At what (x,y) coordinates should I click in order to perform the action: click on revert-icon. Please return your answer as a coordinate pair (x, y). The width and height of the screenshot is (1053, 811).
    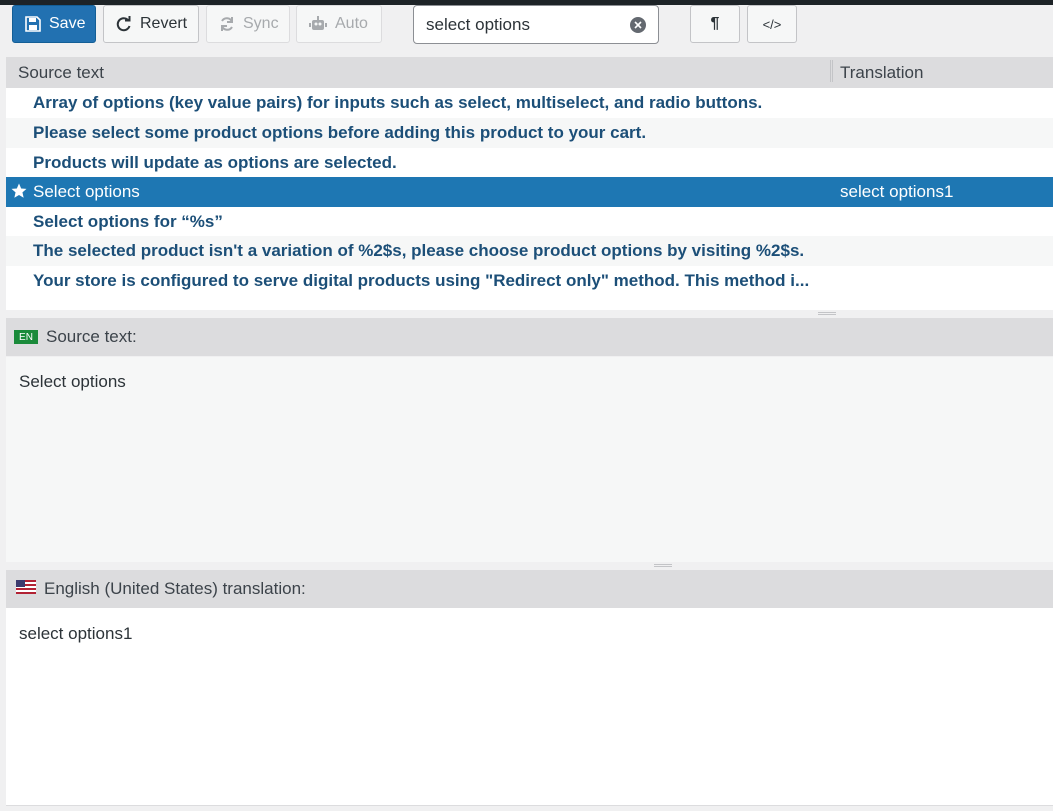
    Looking at the image, I should click on (124, 24).